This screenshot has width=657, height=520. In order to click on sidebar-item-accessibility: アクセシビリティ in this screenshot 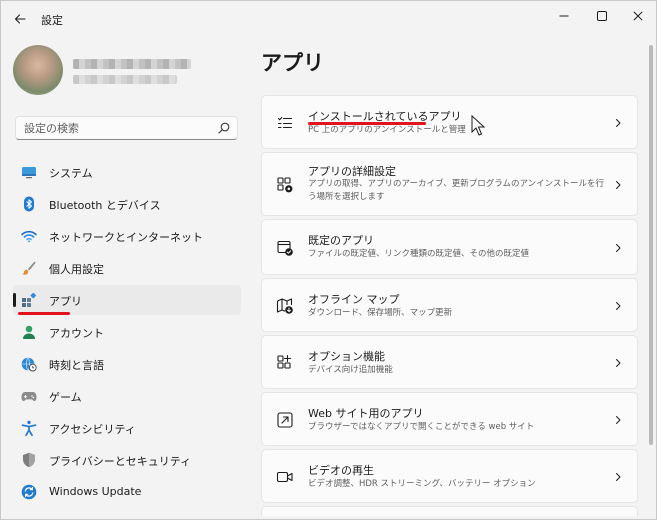, I will do `click(127, 428)`.